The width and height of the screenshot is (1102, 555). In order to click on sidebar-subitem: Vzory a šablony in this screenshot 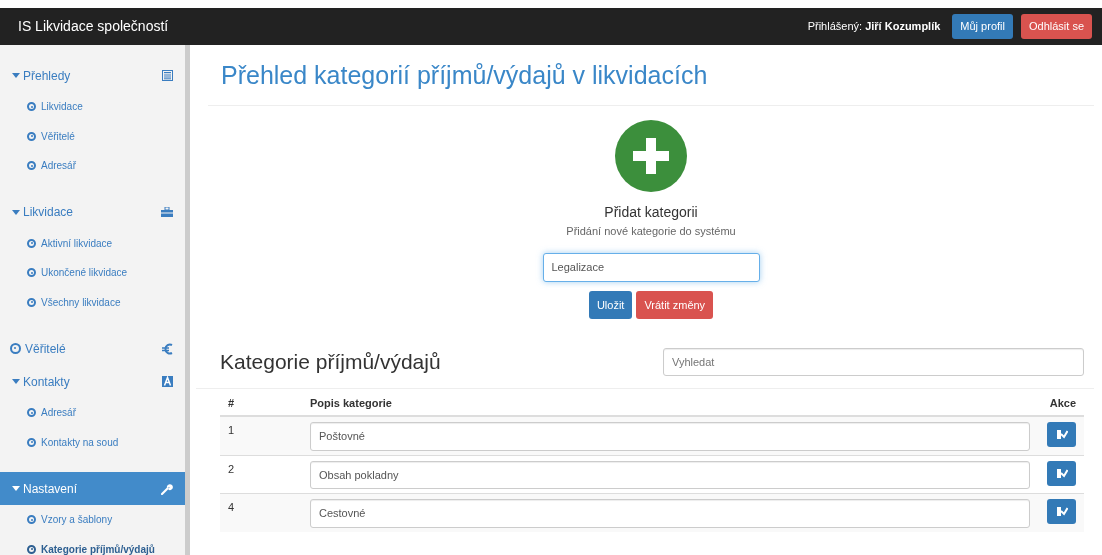, I will do `click(92, 520)`.